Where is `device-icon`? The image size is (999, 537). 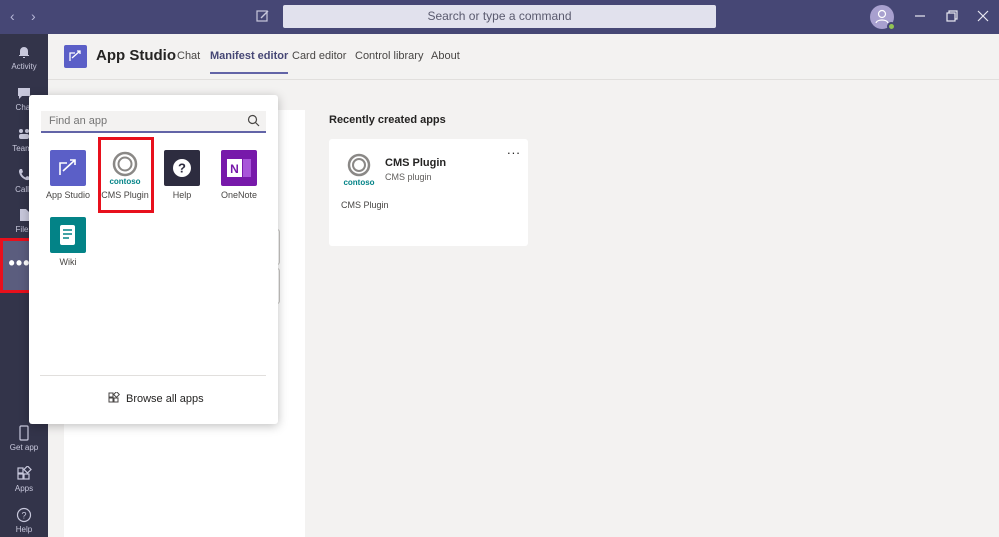
device-icon is located at coordinates (24, 433).